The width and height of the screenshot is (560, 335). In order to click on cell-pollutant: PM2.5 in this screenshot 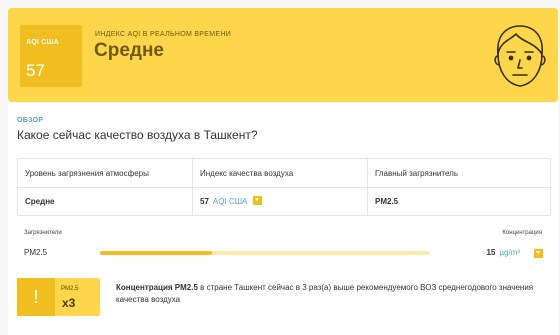, I will do `click(459, 201)`.